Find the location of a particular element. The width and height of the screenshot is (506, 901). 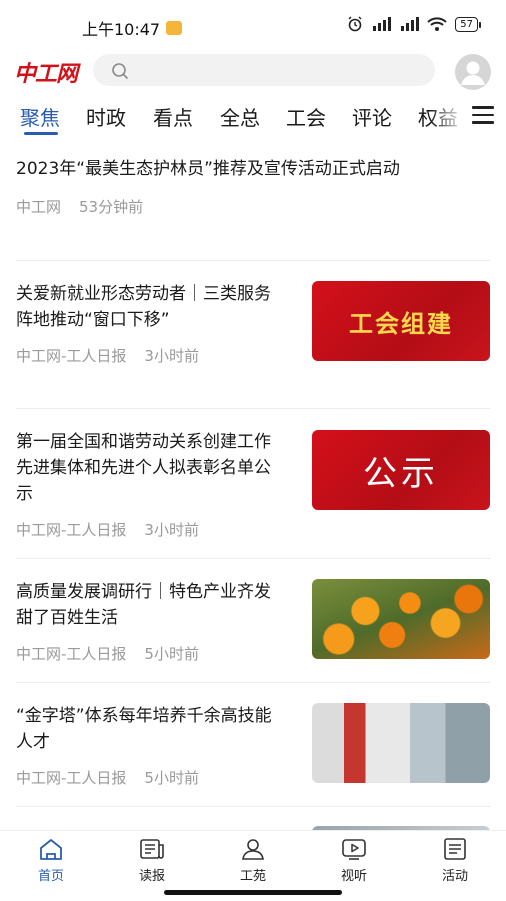

avatar is located at coordinates (473, 72).